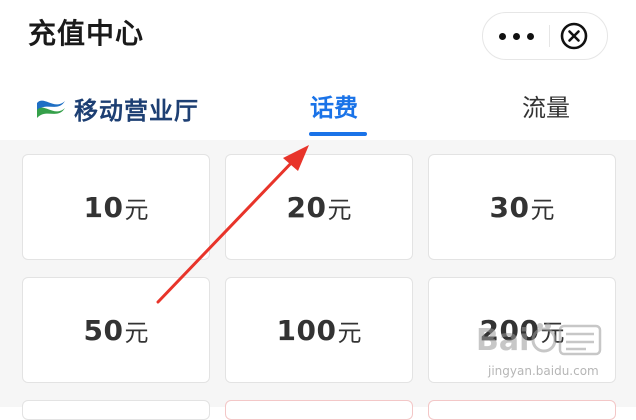  I want to click on brand: 移动营业厅, so click(116, 108).